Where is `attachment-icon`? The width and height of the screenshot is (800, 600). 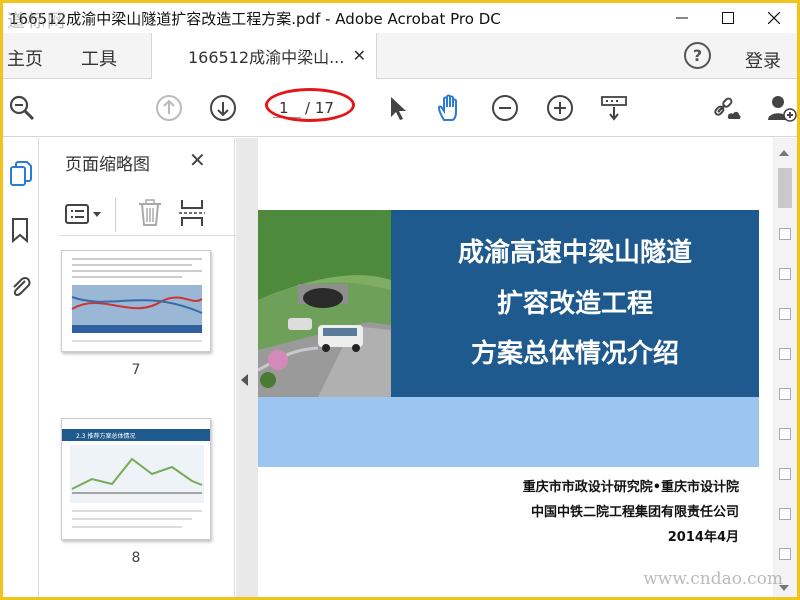
attachment-icon is located at coordinates (20, 286).